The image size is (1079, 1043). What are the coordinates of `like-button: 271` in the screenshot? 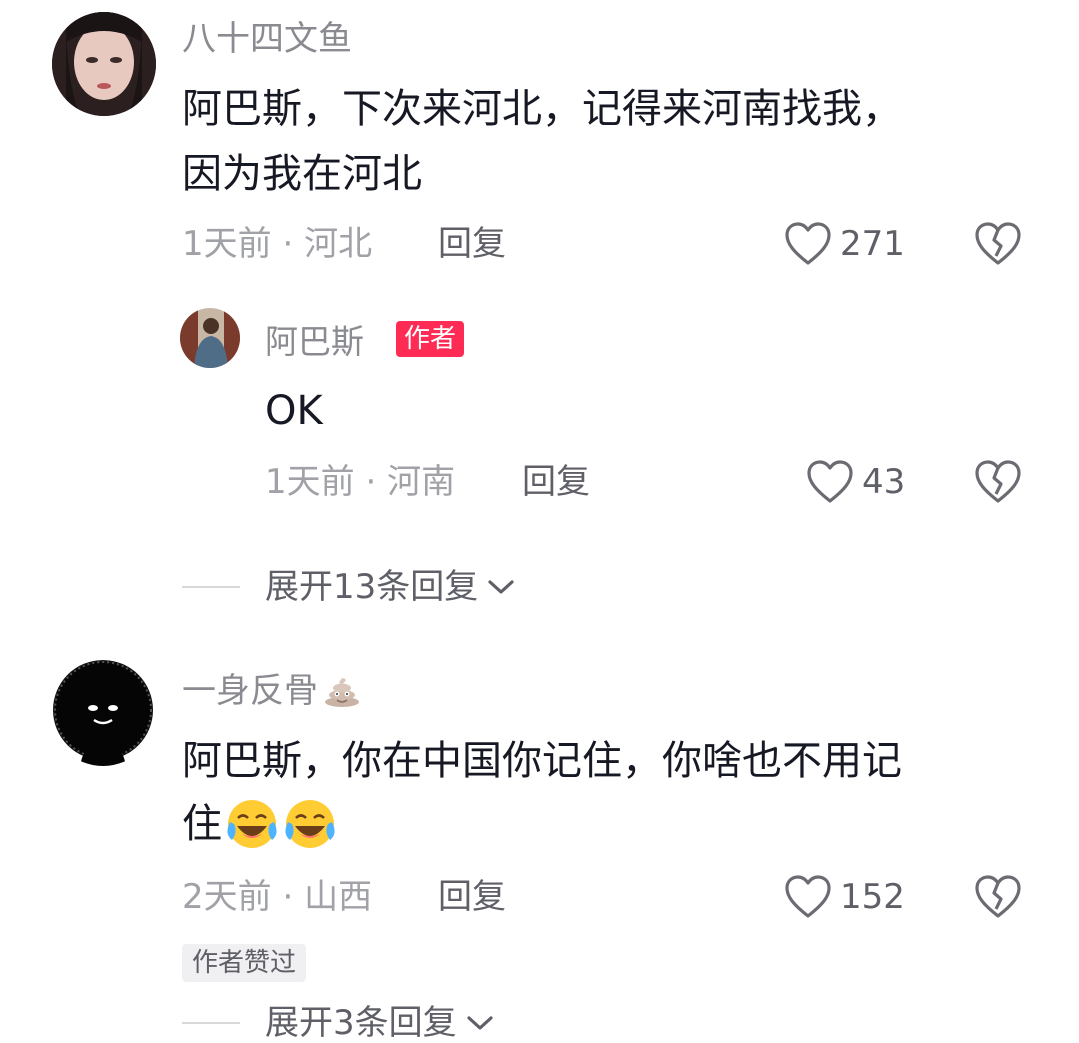 It's located at (844, 244).